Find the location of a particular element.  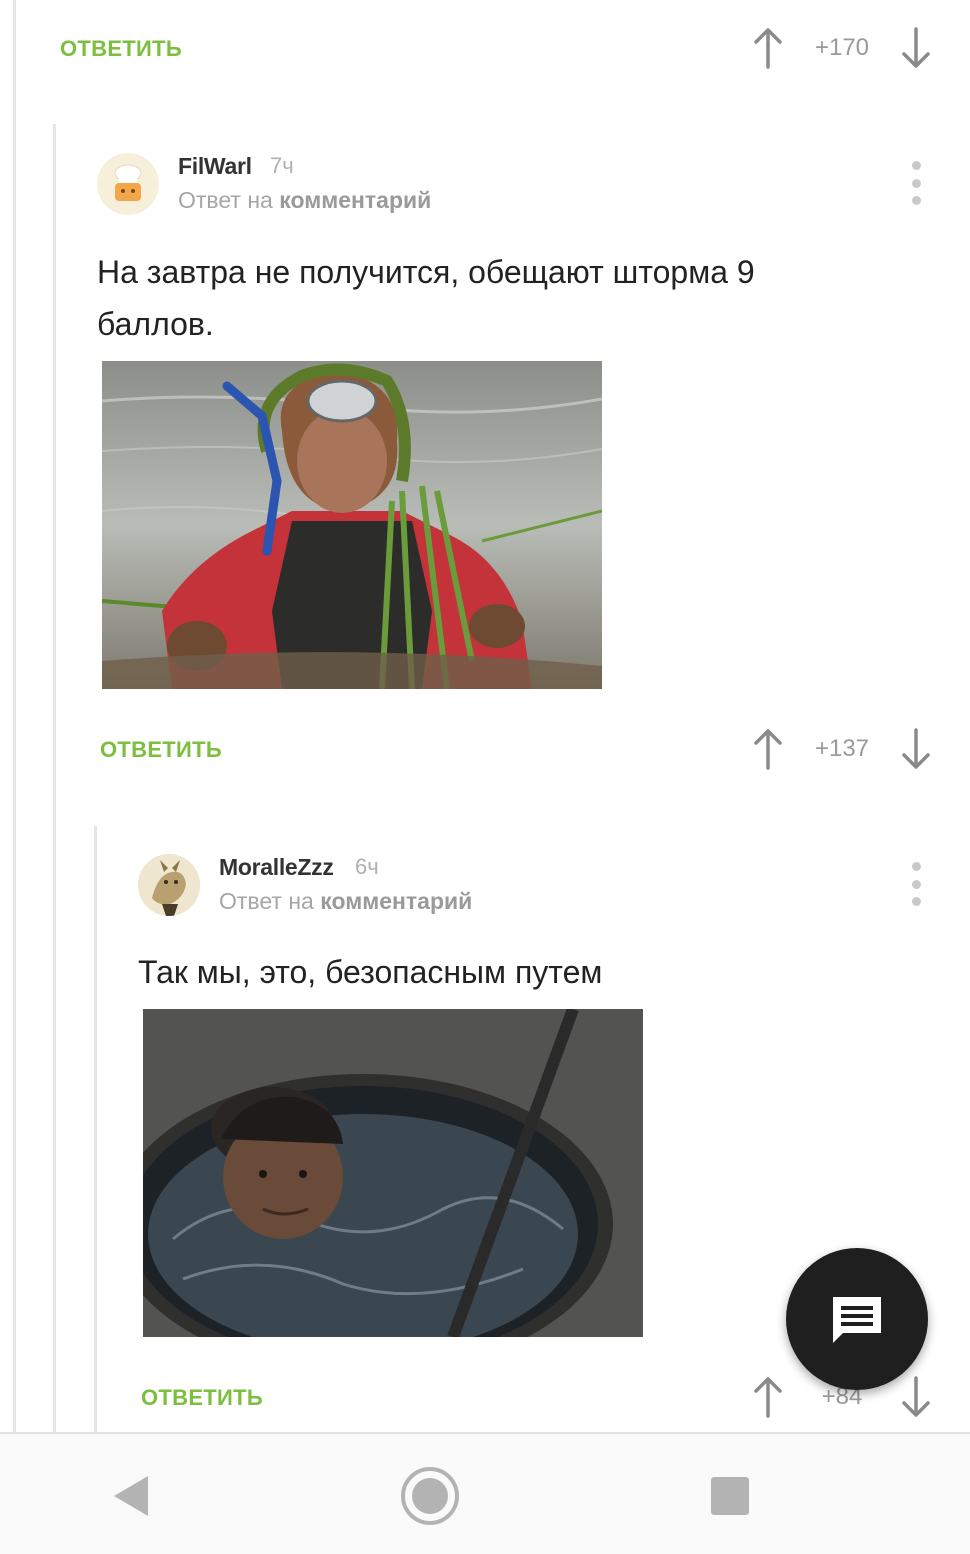

recents-icon is located at coordinates (730, 1496).